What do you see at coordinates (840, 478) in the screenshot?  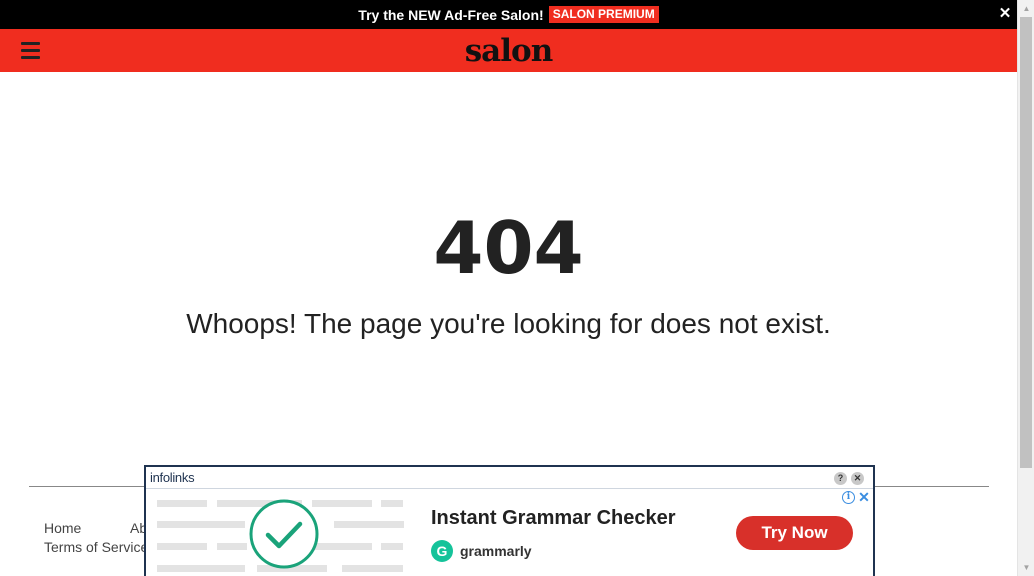 I see `help-icon: ?` at bounding box center [840, 478].